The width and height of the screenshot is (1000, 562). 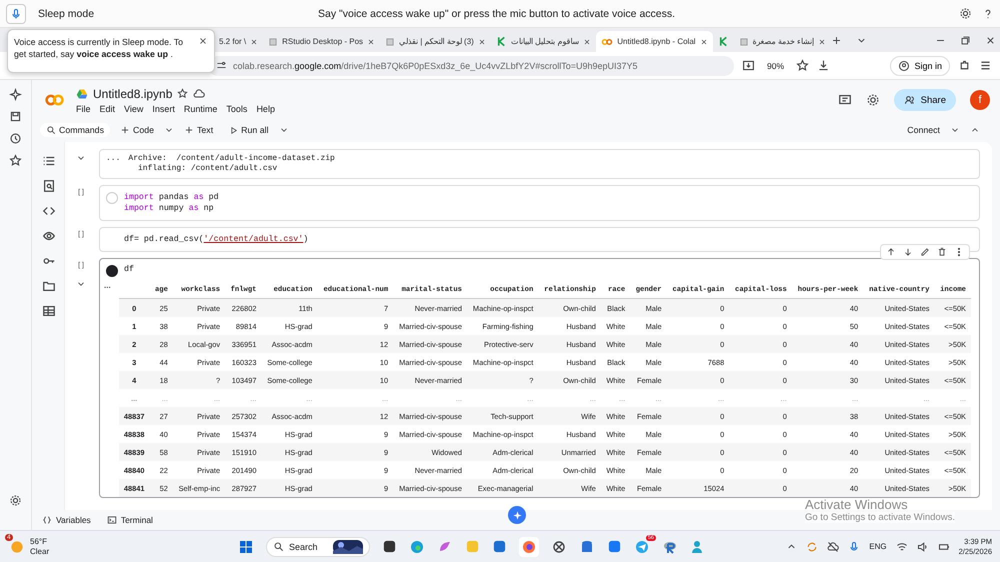 What do you see at coordinates (748, 65) in the screenshot?
I see `install-app-icon` at bounding box center [748, 65].